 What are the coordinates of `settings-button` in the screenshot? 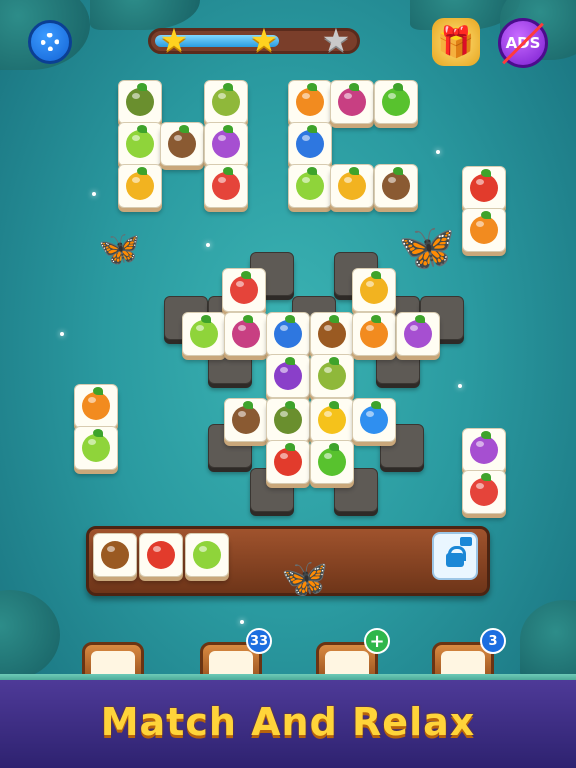 It's located at (50, 42).